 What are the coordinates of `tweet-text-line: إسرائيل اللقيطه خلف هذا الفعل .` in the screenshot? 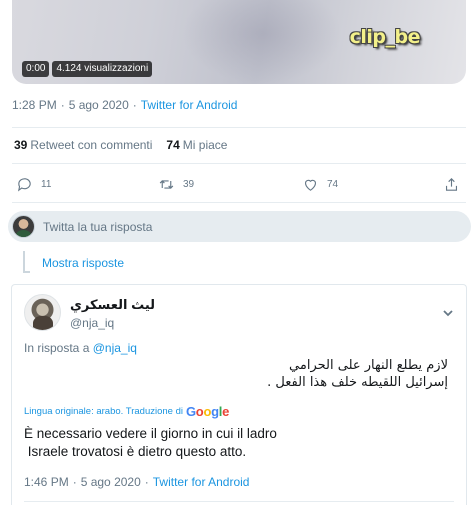 It's located at (357, 382).